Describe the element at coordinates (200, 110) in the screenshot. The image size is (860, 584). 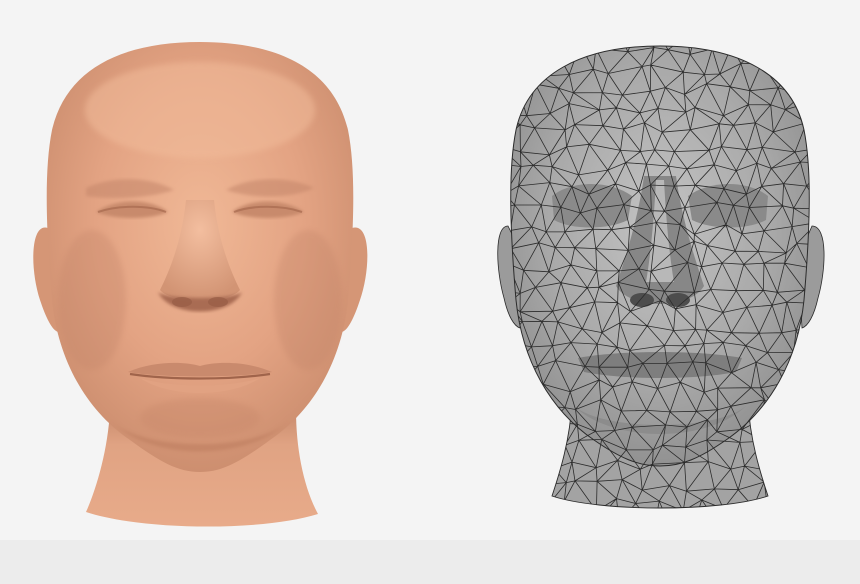
I see `forehead-highlight` at that location.